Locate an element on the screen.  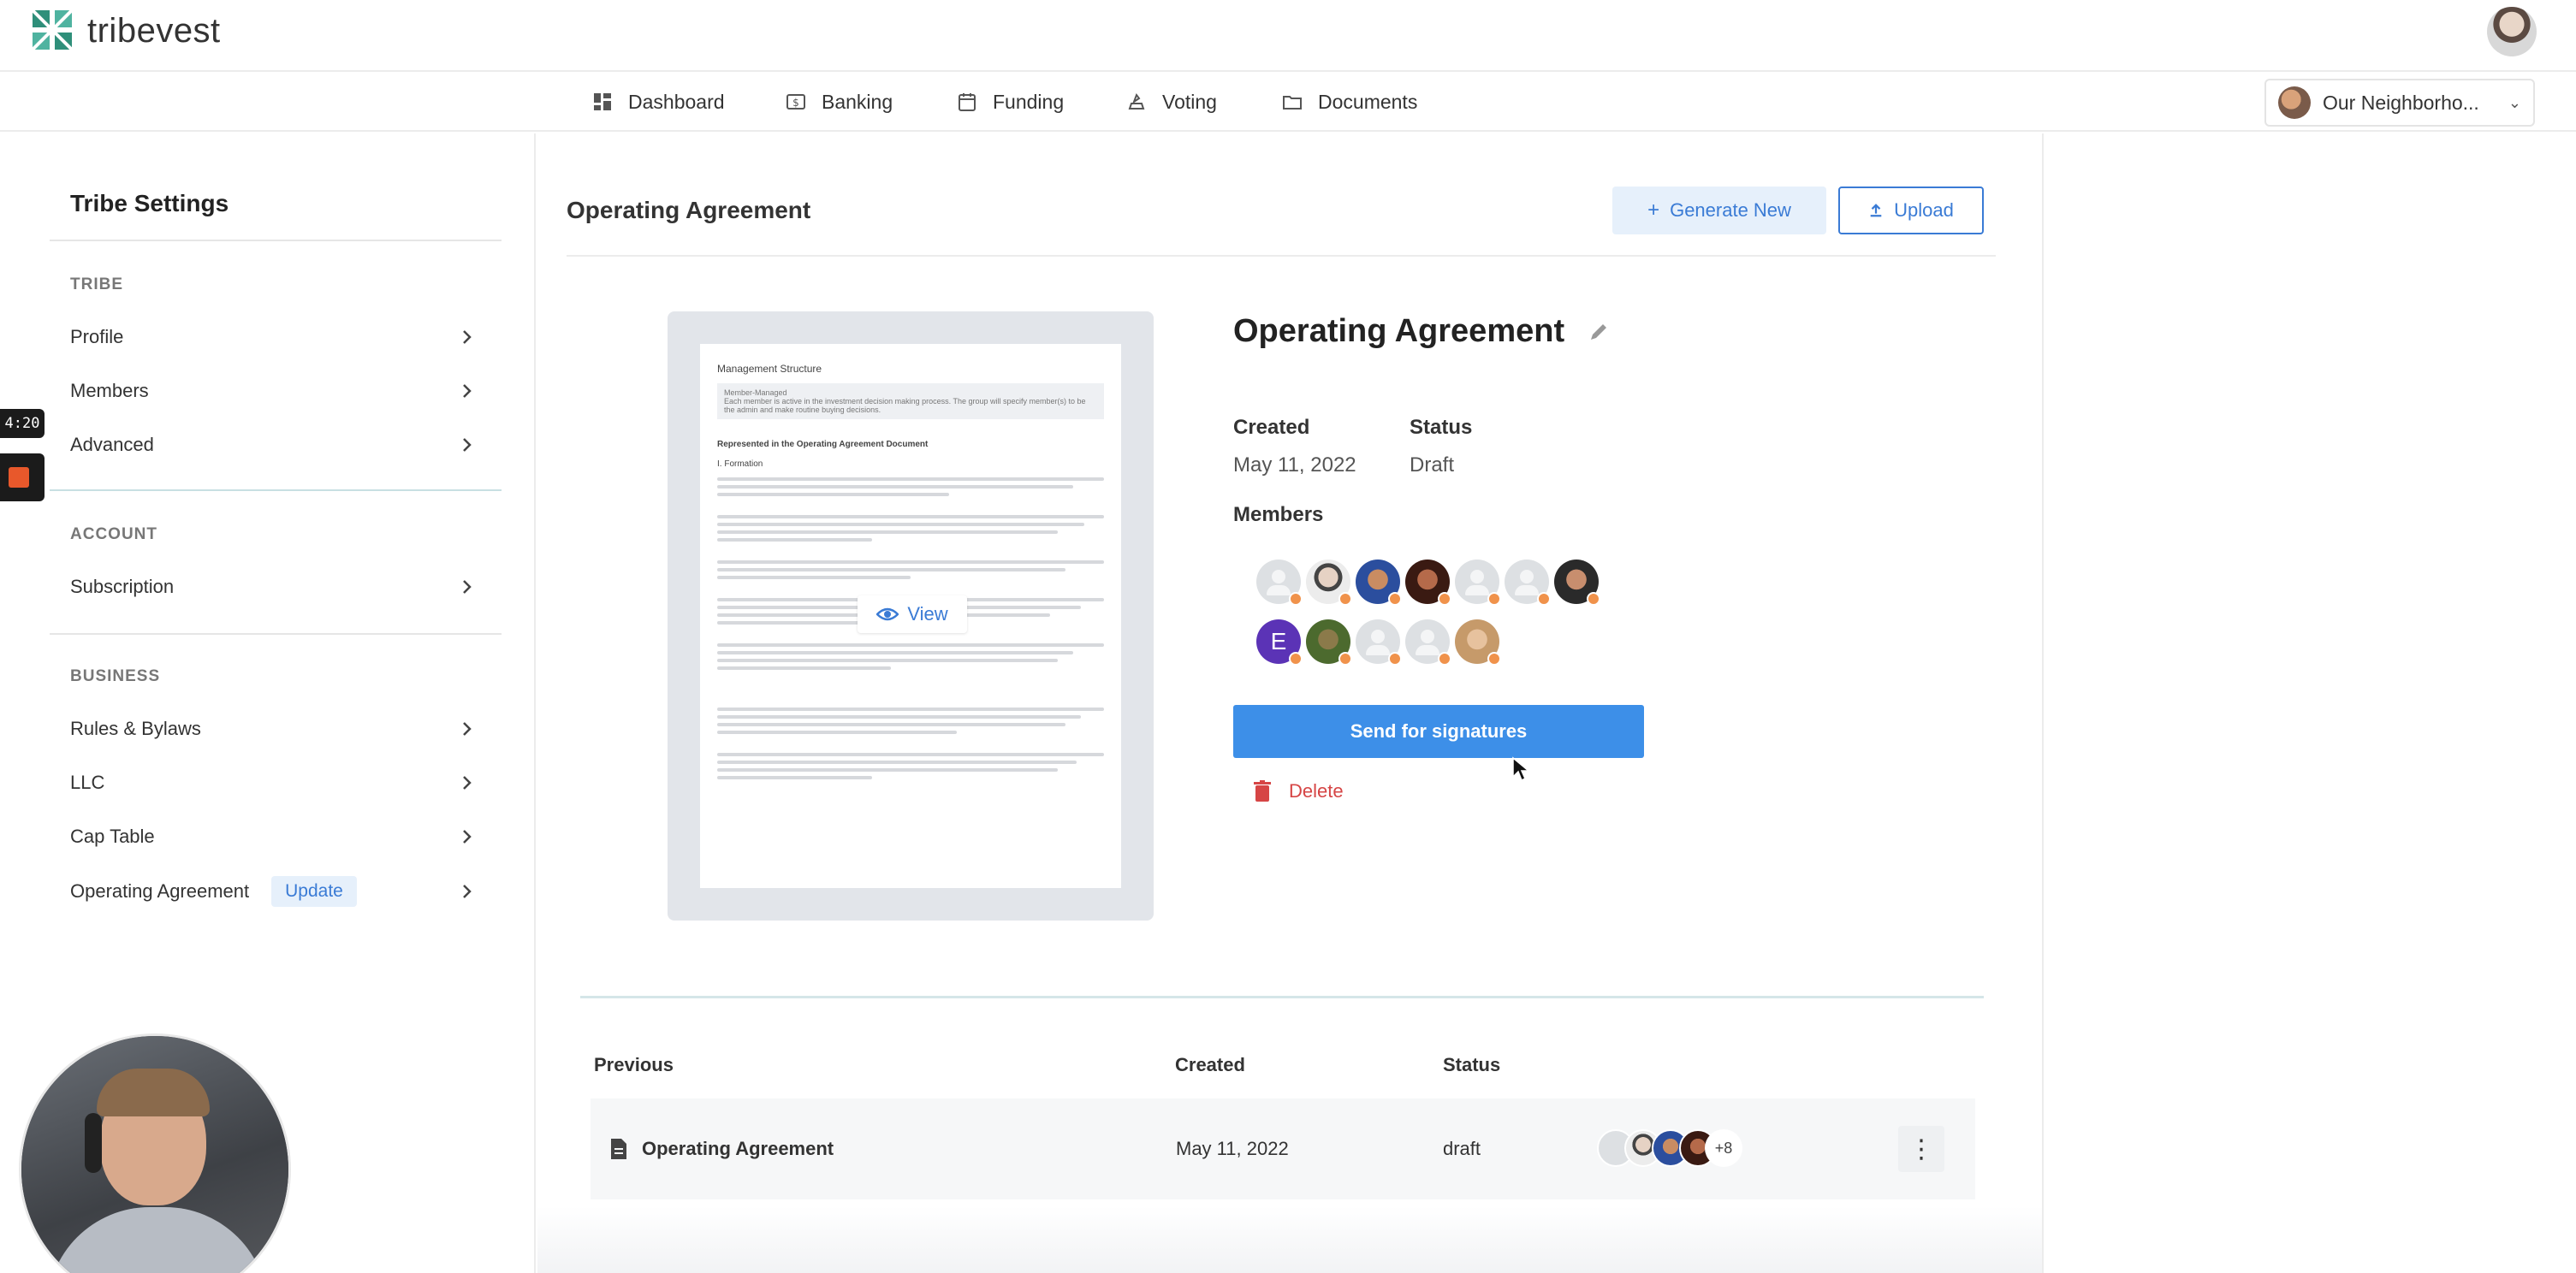
sidebar-item-label: Operating Agreement is located at coordinates (160, 891).